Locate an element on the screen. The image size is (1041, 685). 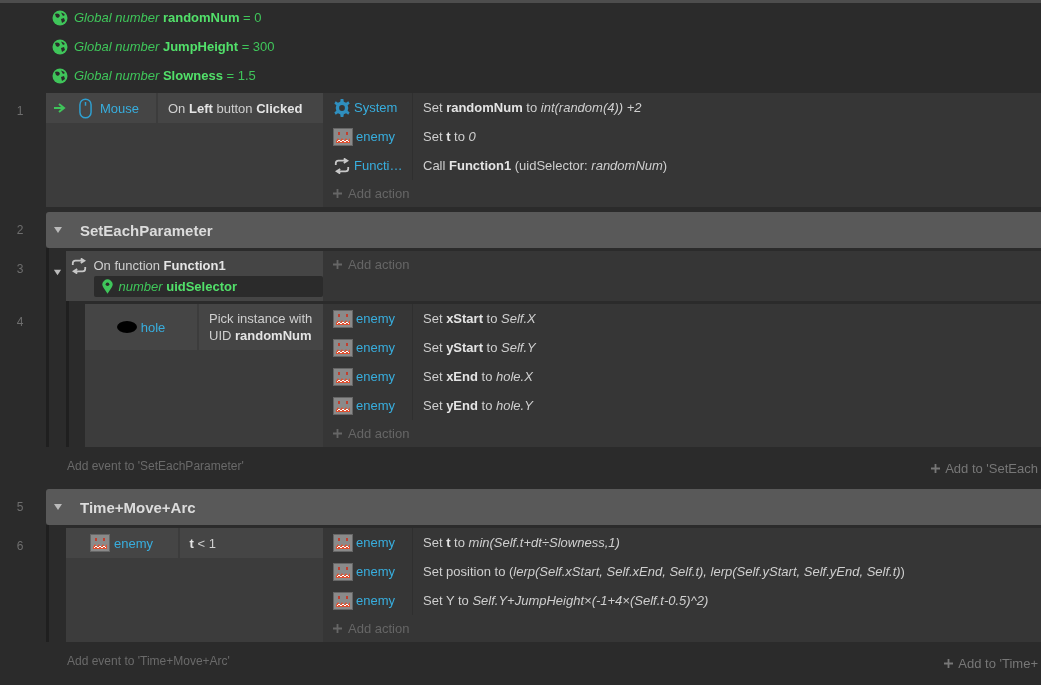
mouse-icon is located at coordinates (85, 108).